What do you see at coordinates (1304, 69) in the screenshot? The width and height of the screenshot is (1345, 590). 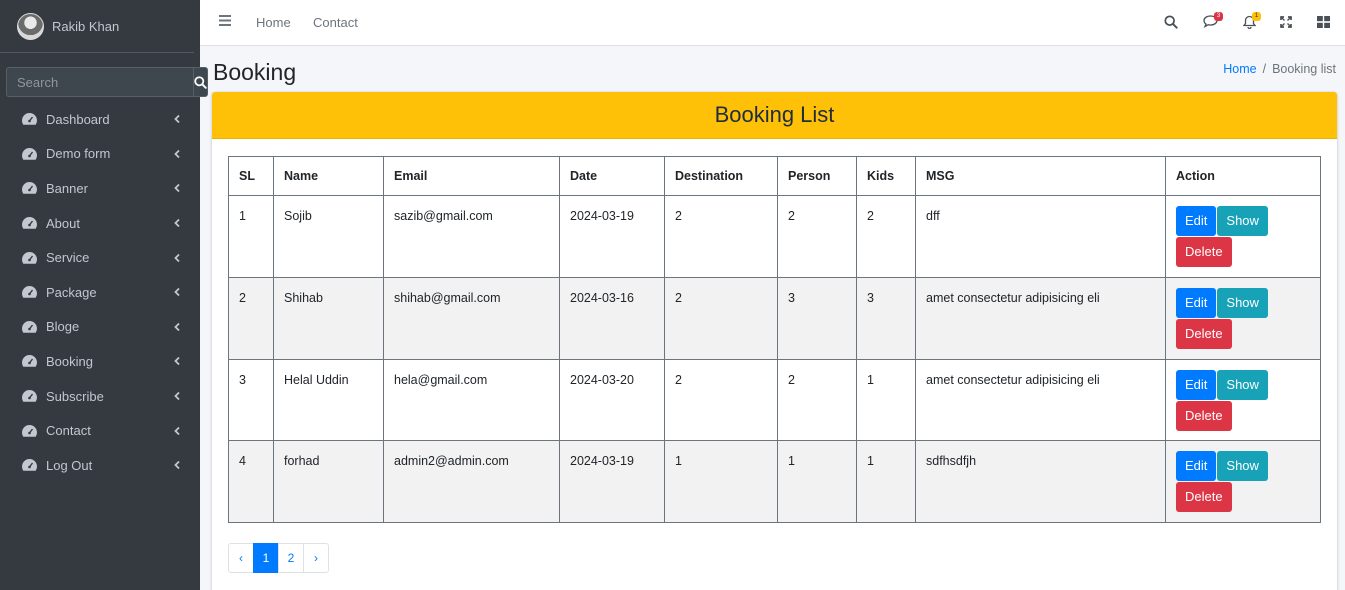 I see `breadcrumb-current: Booking list` at bounding box center [1304, 69].